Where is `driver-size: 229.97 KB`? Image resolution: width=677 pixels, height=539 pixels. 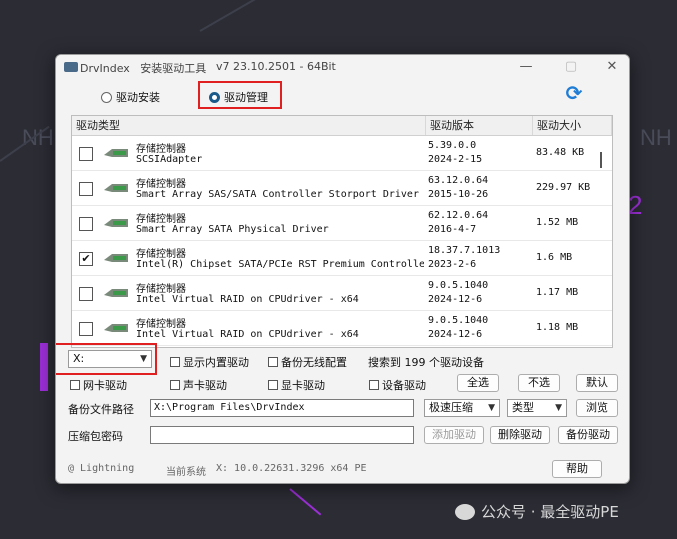 driver-size: 229.97 KB is located at coordinates (563, 187).